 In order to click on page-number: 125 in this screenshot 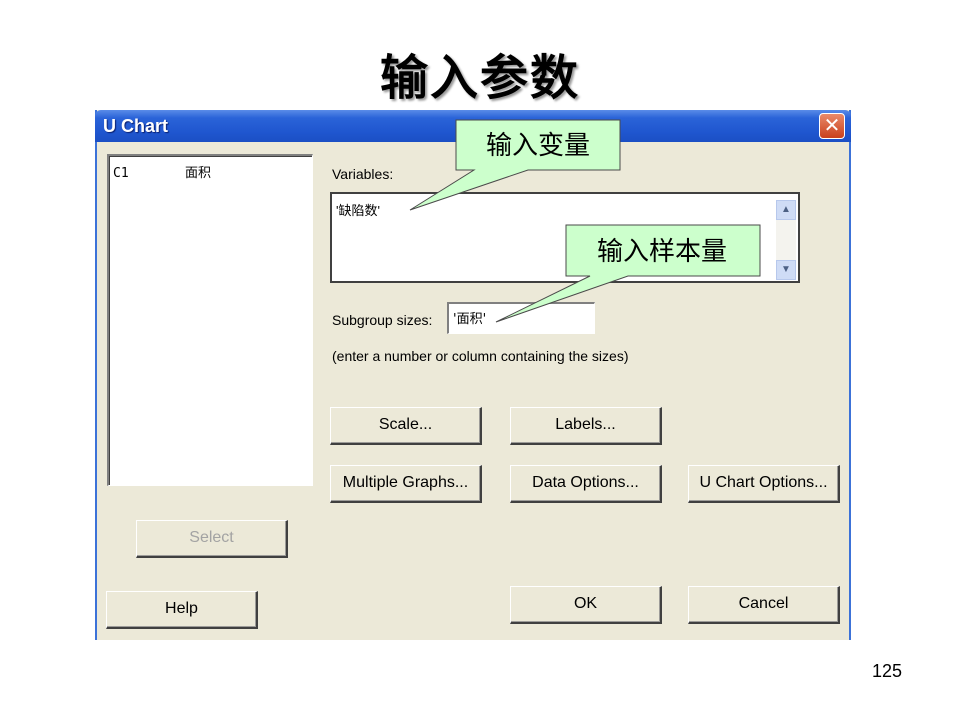, I will do `click(886, 671)`.